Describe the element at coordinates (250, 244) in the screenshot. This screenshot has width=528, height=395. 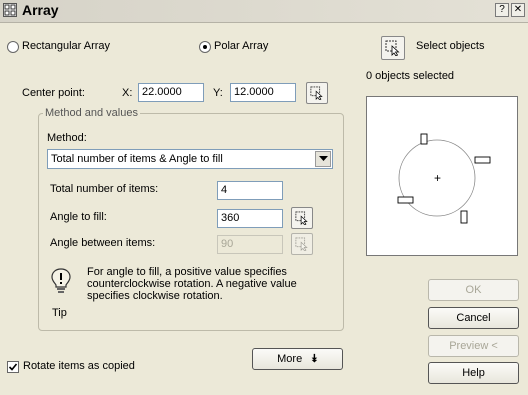
I see `angle-between-input: 90` at that location.